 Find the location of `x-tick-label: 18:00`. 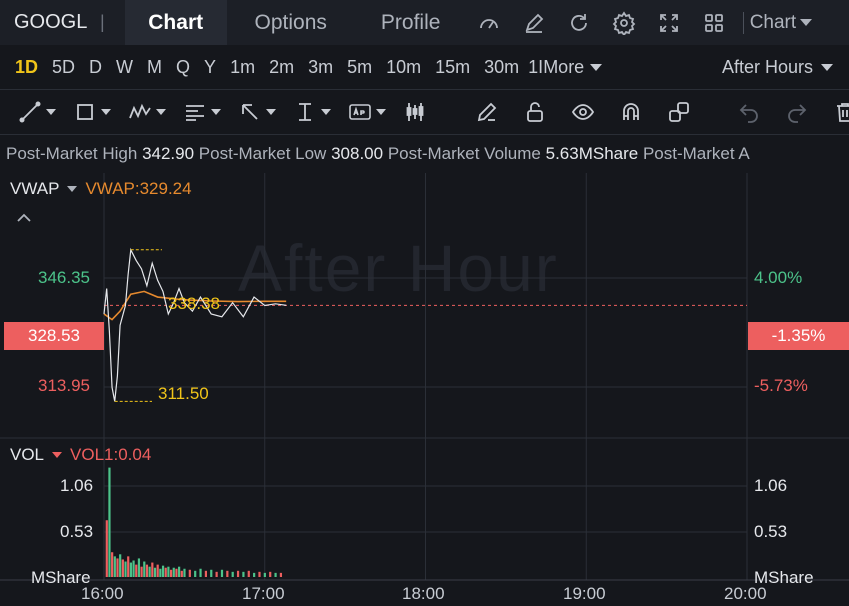

x-tick-label: 18:00 is located at coordinates (423, 593).